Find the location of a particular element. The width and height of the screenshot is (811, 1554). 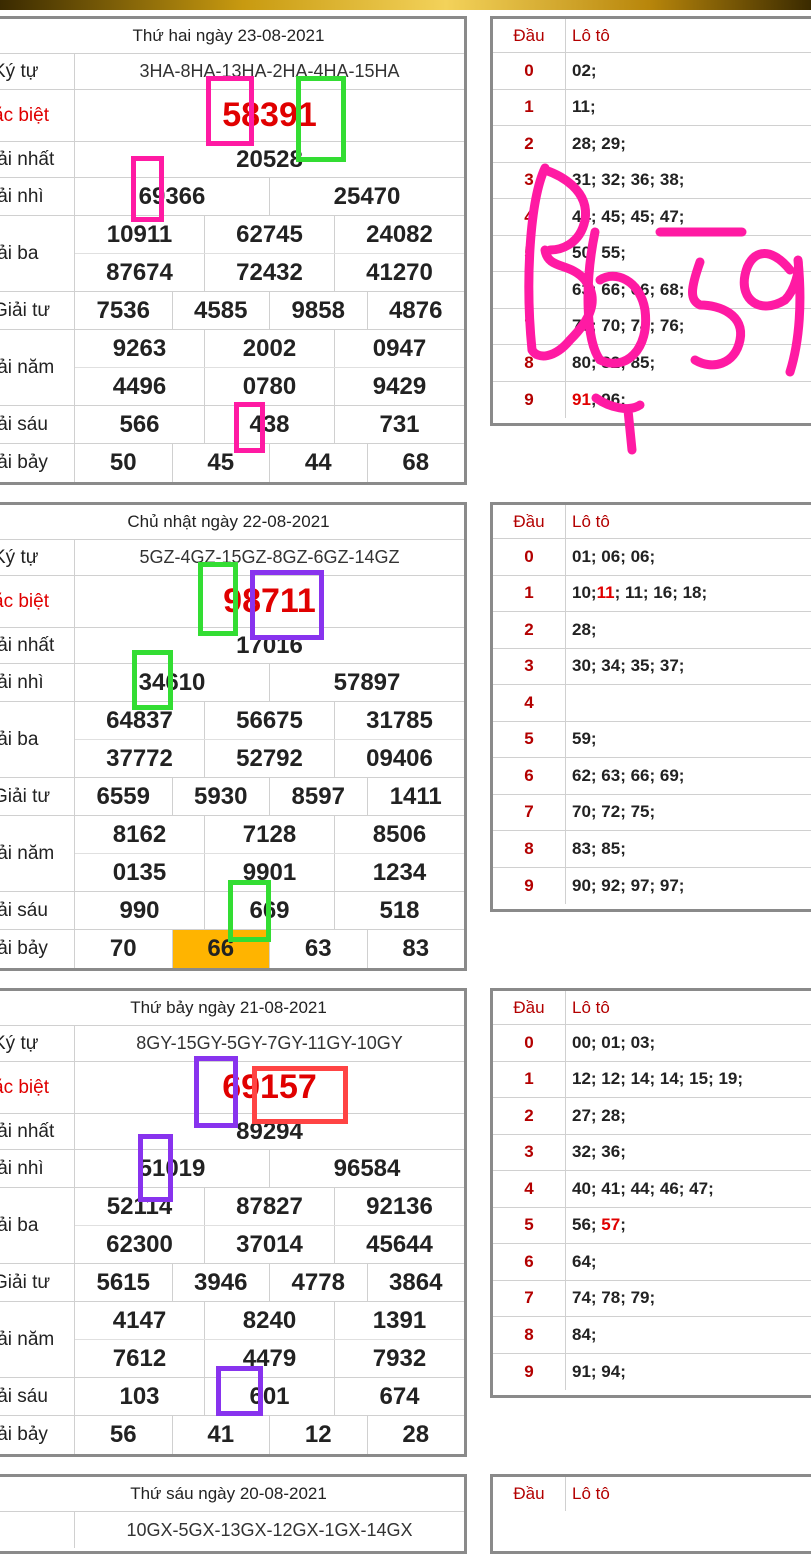

handwriting-scribble is located at coordinates (664, 309).